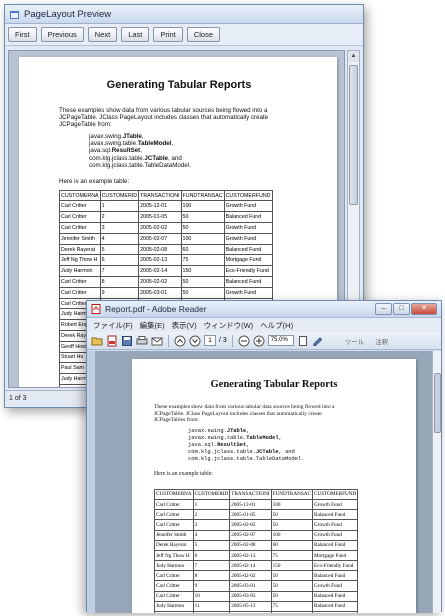 The width and height of the screenshot is (445, 616). What do you see at coordinates (102, 34) in the screenshot?
I see `next-button: Next` at bounding box center [102, 34].